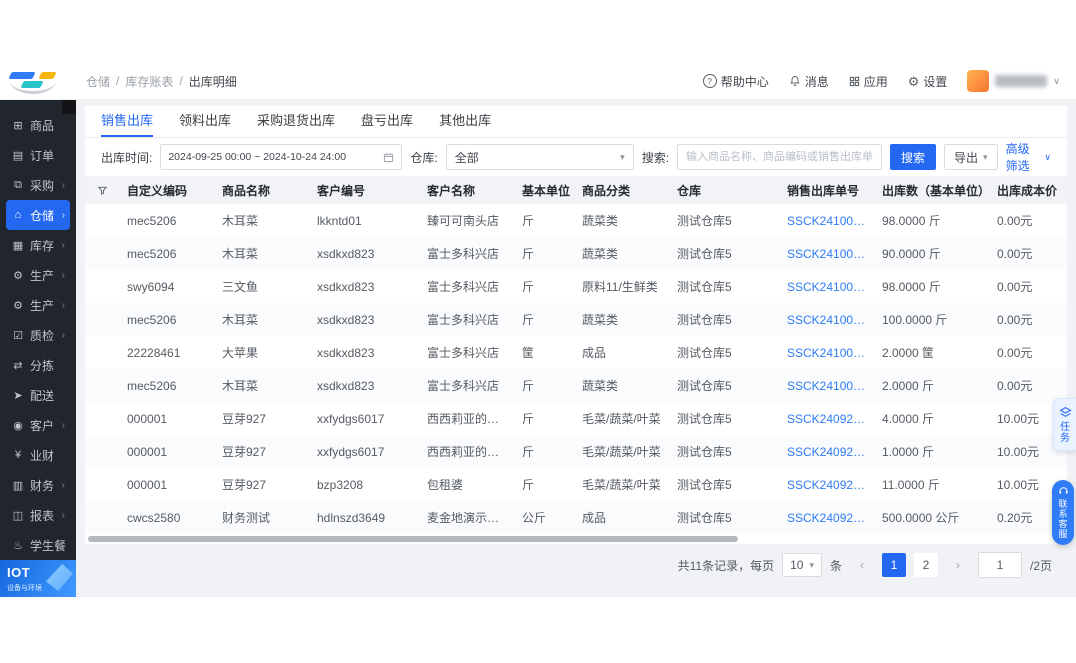 The image size is (1076, 663). I want to click on page-button-2: 2, so click(925, 565).